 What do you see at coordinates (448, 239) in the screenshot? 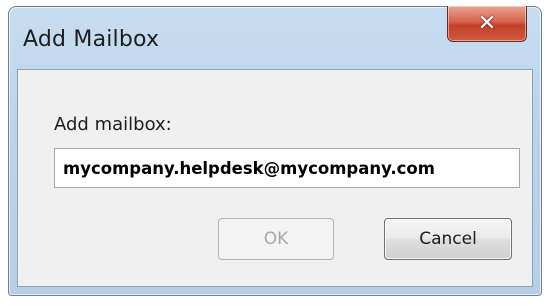
I see `cancel-button: Cancel` at bounding box center [448, 239].